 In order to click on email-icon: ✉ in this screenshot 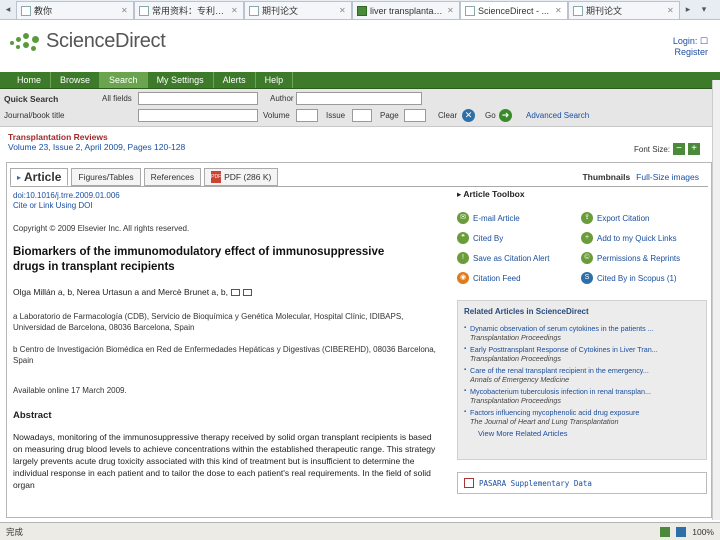, I will do `click(463, 218)`.